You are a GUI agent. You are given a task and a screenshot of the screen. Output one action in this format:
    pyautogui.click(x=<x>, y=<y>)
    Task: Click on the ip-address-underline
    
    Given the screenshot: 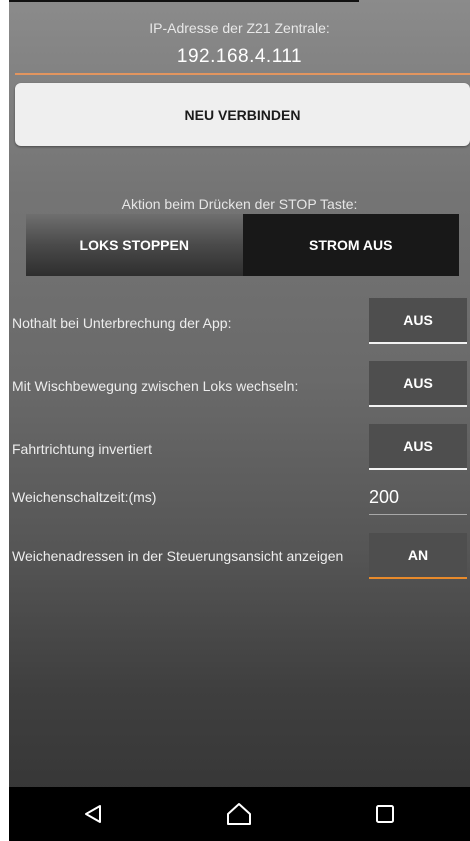 What is the action you would take?
    pyautogui.click(x=242, y=74)
    